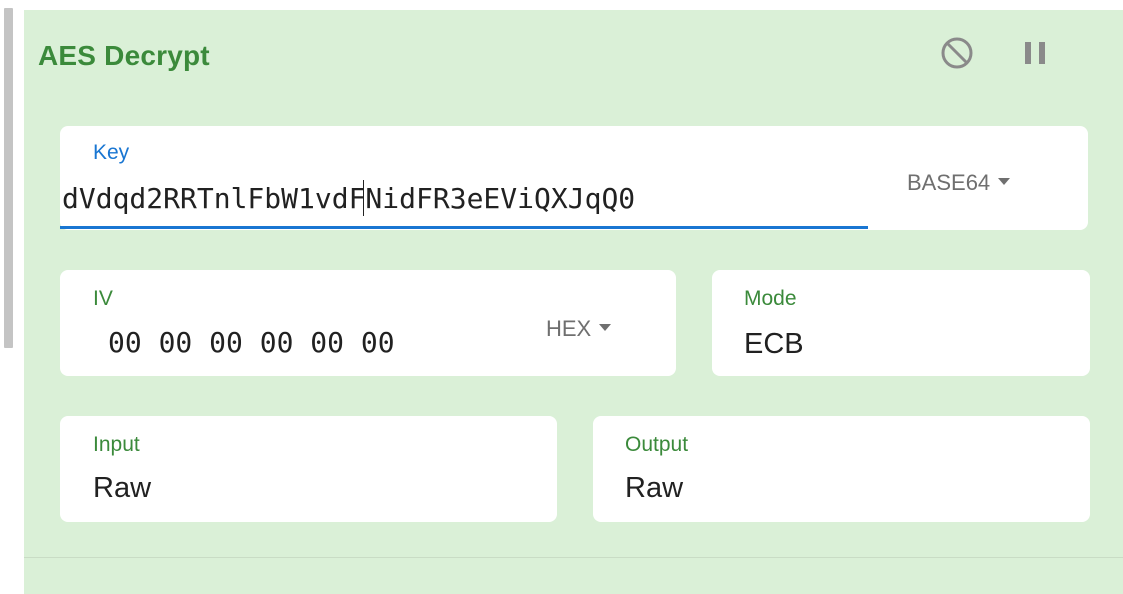 This screenshot has height=594, width=1123. I want to click on iv-input: 00 00 00 00 00 00, so click(251, 342).